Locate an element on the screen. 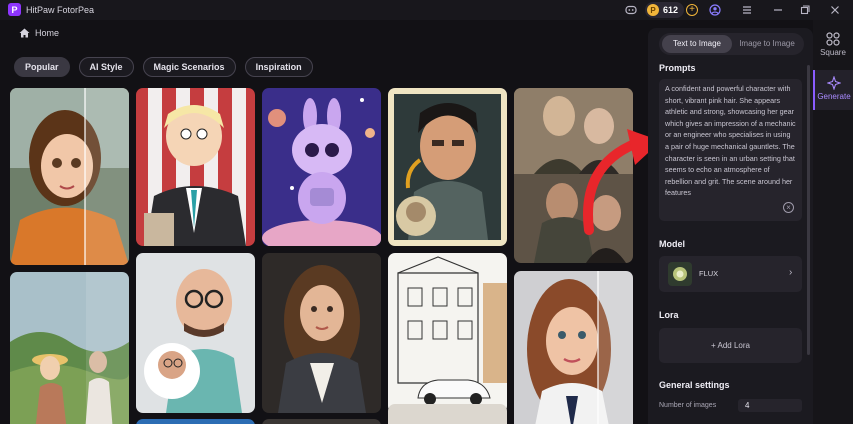 The image size is (853, 424). coin-icon: P is located at coordinates (653, 10).